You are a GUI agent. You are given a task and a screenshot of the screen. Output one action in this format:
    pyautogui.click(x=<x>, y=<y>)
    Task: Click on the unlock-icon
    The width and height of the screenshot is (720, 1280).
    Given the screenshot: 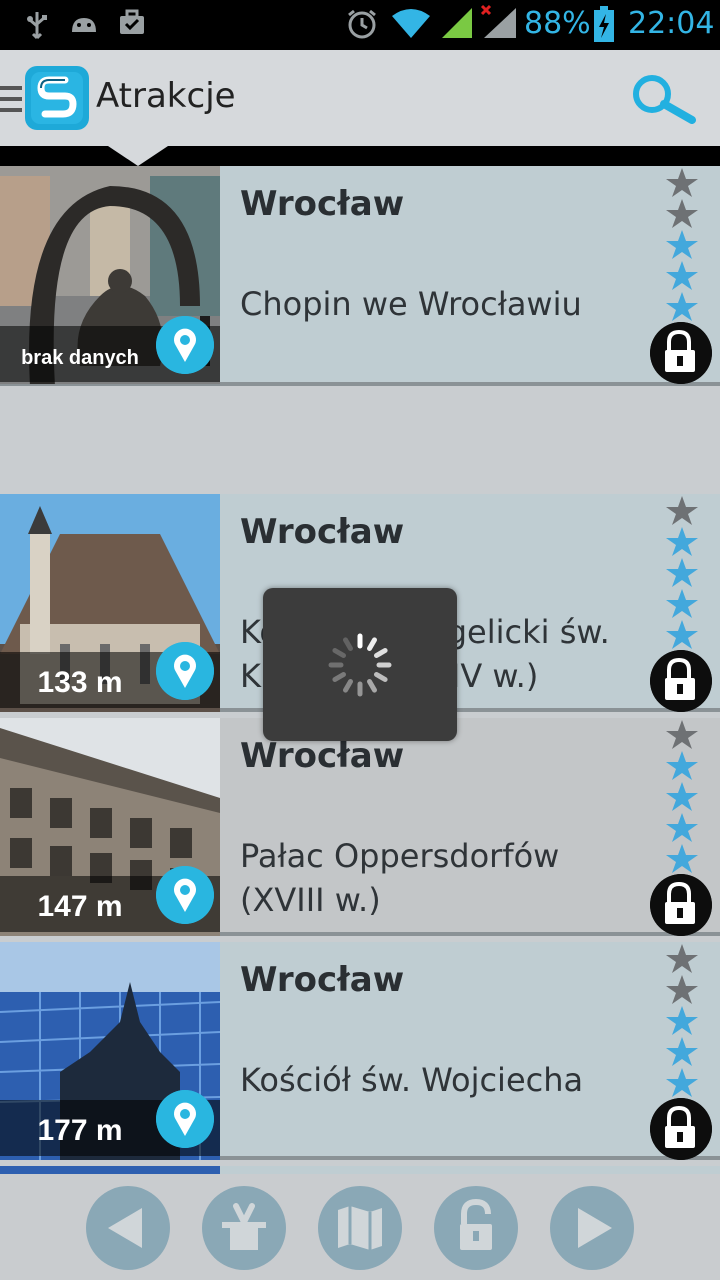 What is the action you would take?
    pyautogui.click(x=476, y=1224)
    